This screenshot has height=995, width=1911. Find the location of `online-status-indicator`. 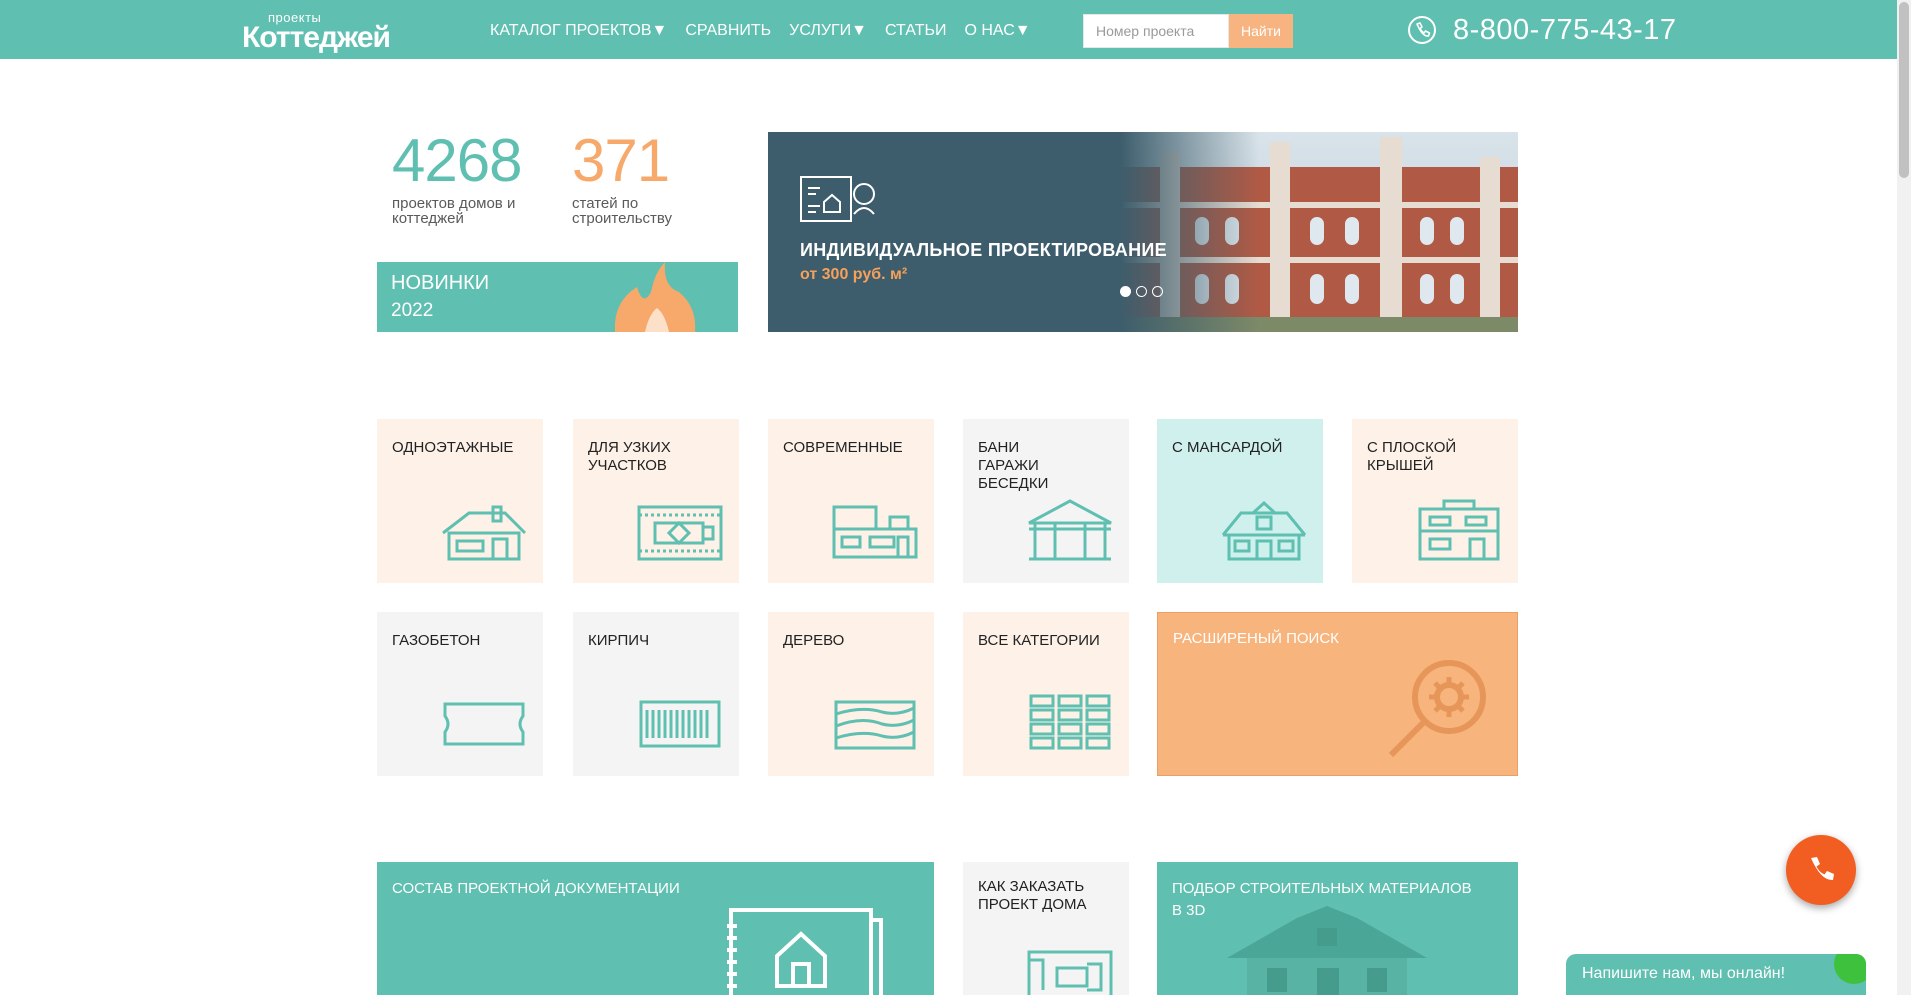

online-status-indicator is located at coordinates (1850, 969).